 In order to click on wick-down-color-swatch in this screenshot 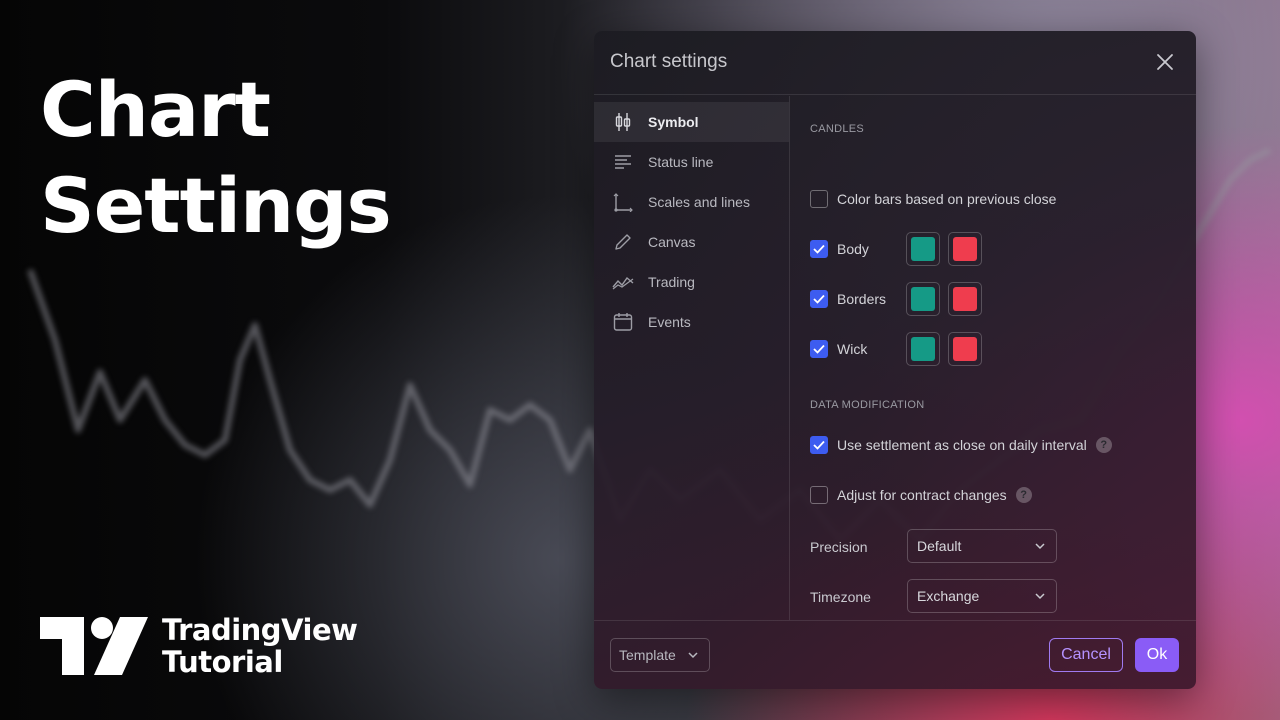, I will do `click(965, 349)`.